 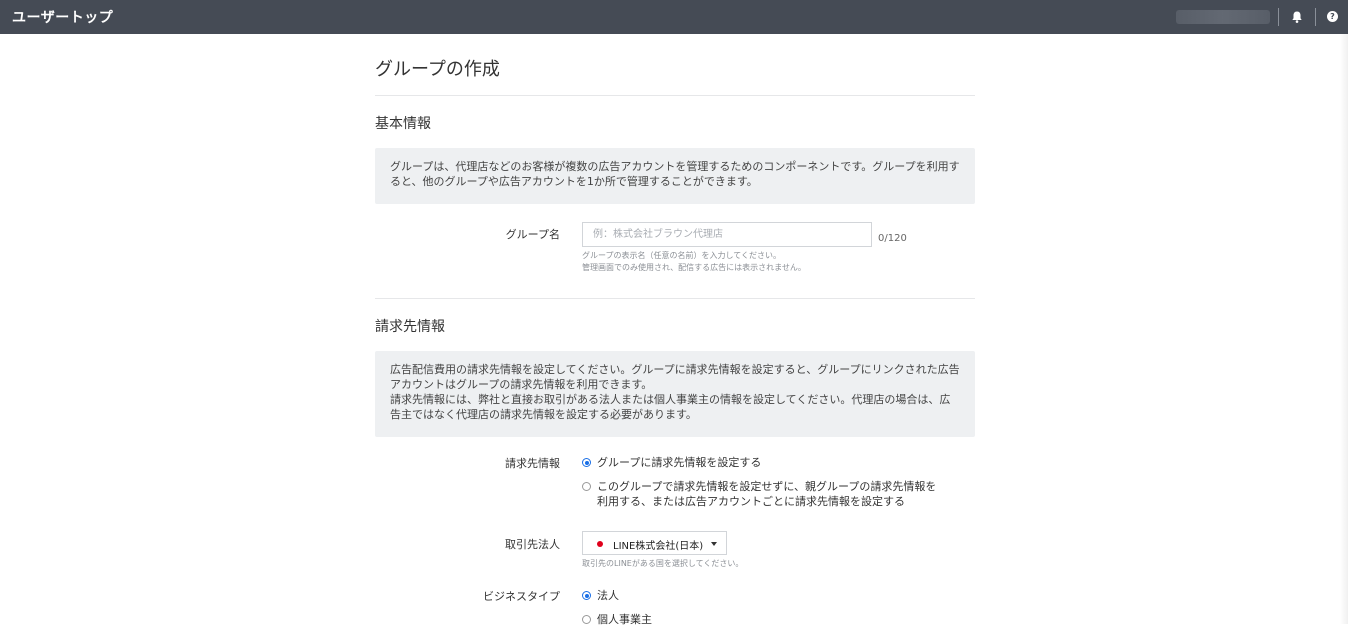 What do you see at coordinates (1332, 16) in the screenshot?
I see `help-icon: ?` at bounding box center [1332, 16].